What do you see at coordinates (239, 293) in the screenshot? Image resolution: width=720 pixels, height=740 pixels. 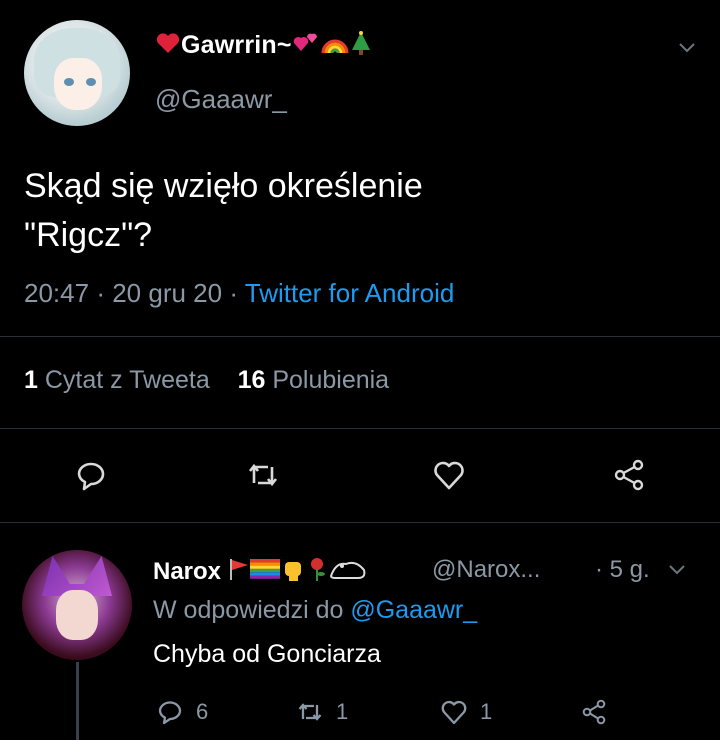 I see `tweet-meta: 20:47 · 20 gru 20 · Twitter for Android` at bounding box center [239, 293].